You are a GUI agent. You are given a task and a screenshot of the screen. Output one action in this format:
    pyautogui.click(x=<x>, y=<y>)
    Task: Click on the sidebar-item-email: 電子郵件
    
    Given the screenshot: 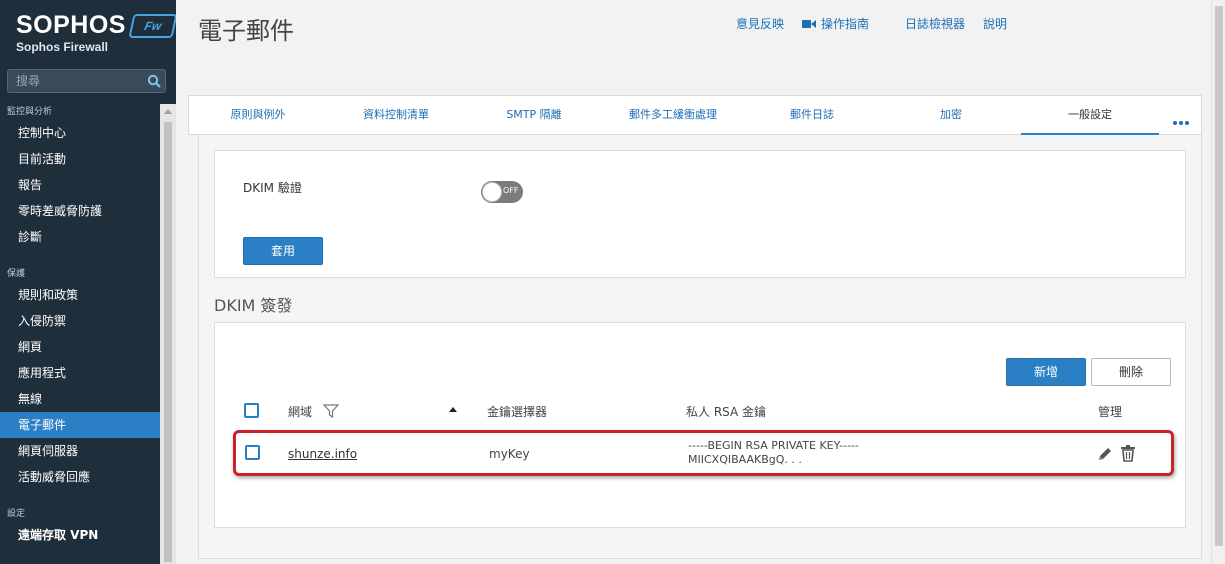 What is the action you would take?
    pyautogui.click(x=80, y=425)
    